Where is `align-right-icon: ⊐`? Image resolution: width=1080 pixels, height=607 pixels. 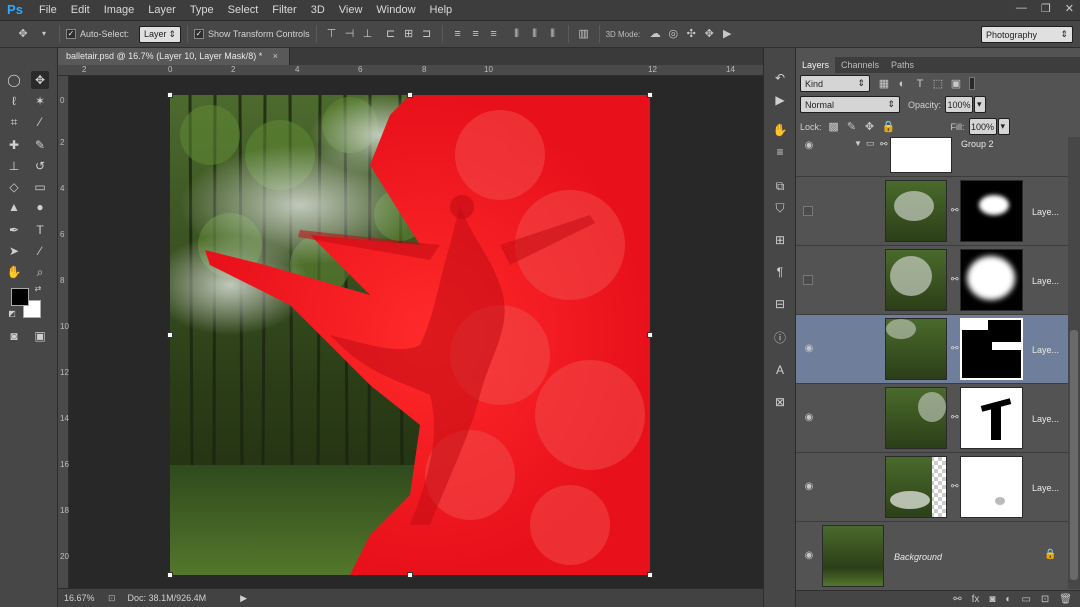
align-right-icon: ⊐ is located at coordinates (427, 34).